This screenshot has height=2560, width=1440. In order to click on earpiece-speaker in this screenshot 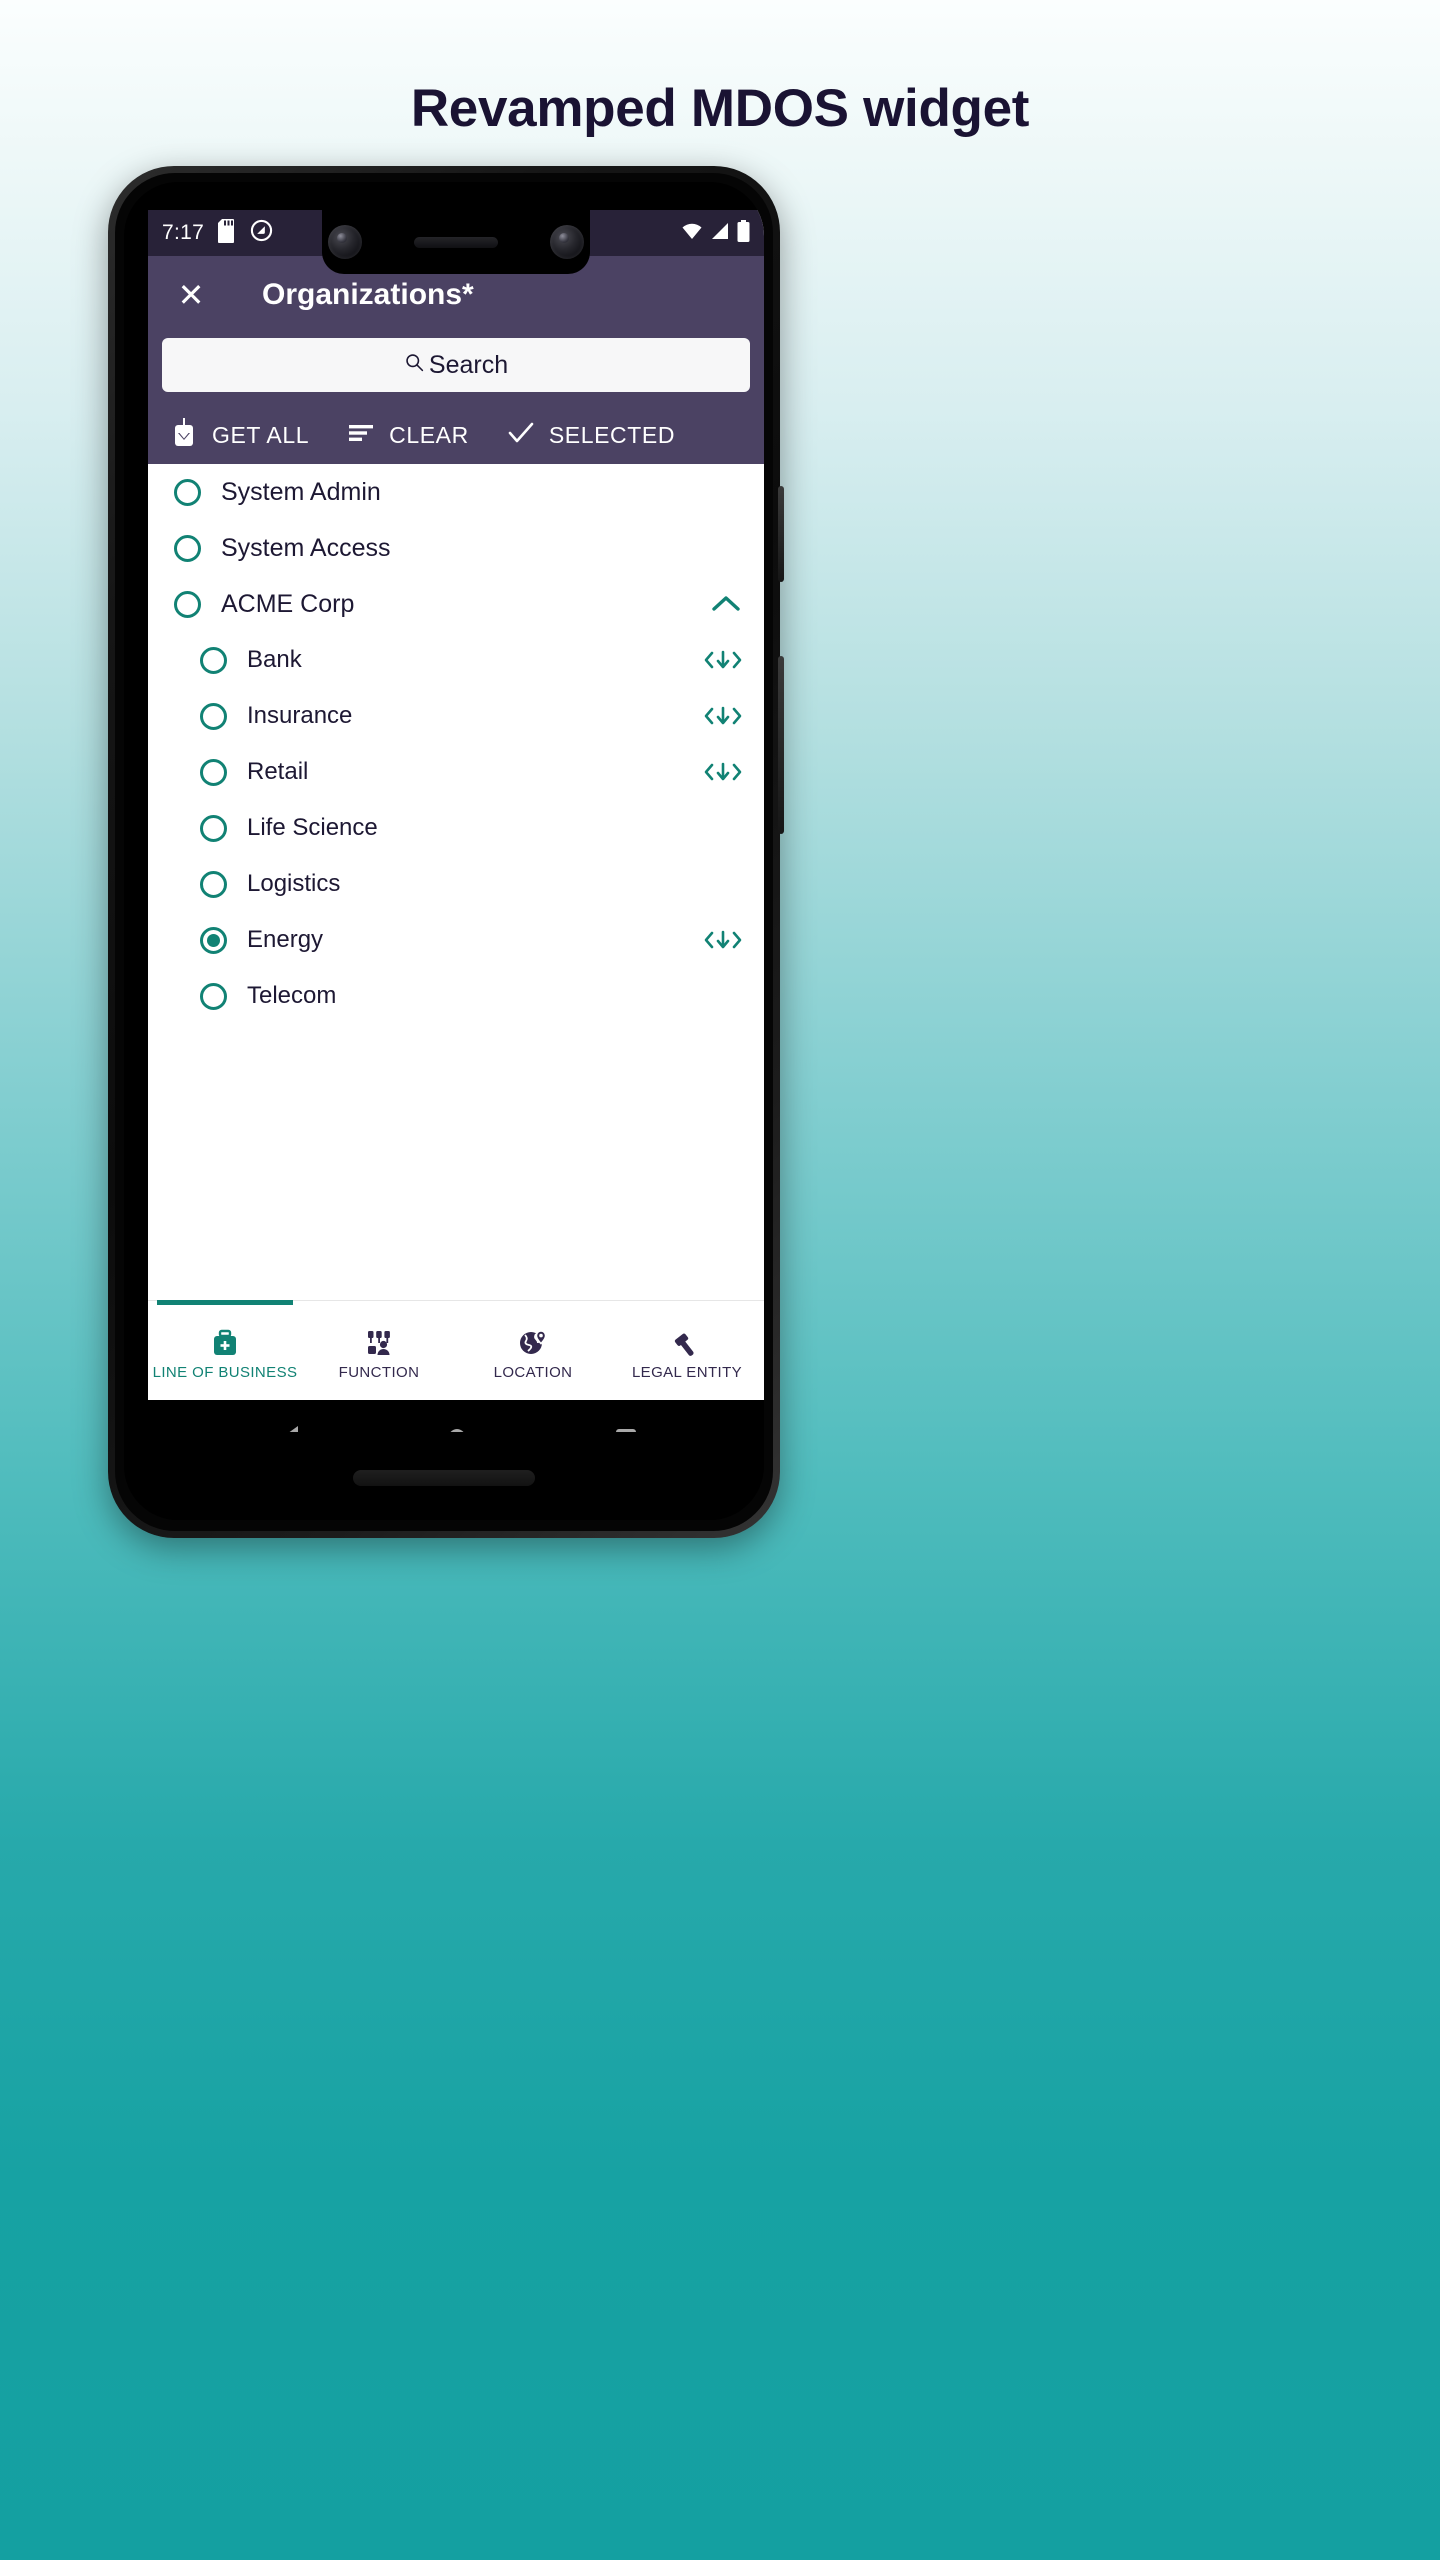, I will do `click(456, 242)`.